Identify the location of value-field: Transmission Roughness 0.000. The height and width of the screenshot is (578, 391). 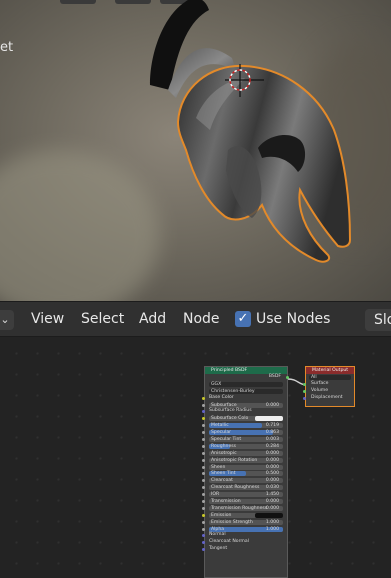
(246, 508).